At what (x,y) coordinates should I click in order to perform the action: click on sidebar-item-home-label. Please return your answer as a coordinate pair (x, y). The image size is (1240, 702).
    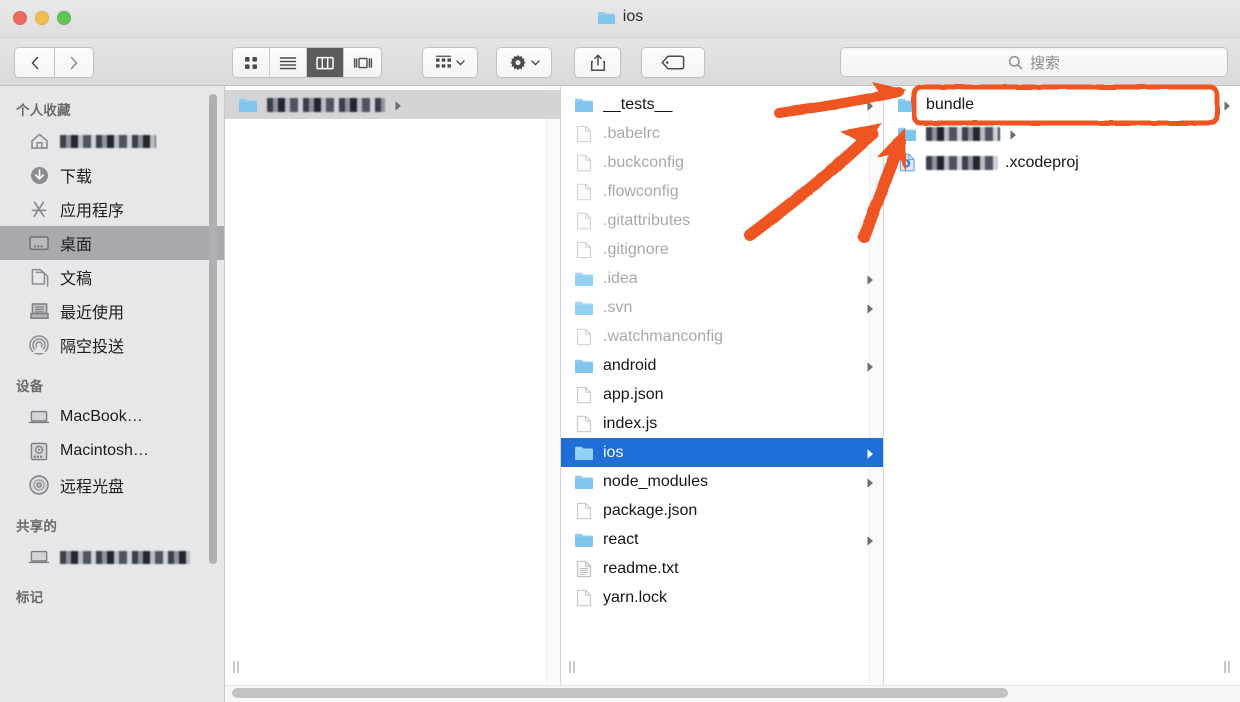
    Looking at the image, I should click on (108, 141).